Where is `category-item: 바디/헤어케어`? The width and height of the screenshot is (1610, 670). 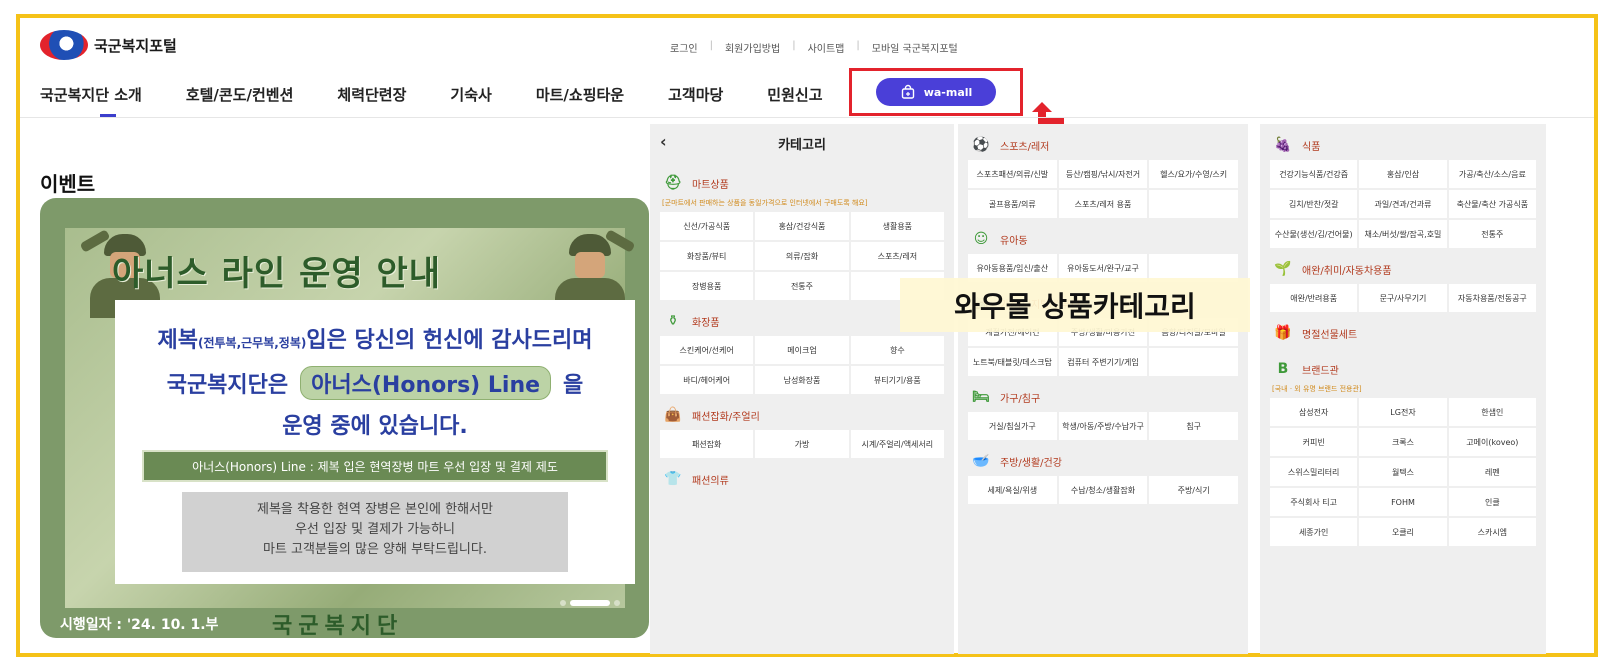
category-item: 바디/헤어케어 is located at coordinates (707, 380).